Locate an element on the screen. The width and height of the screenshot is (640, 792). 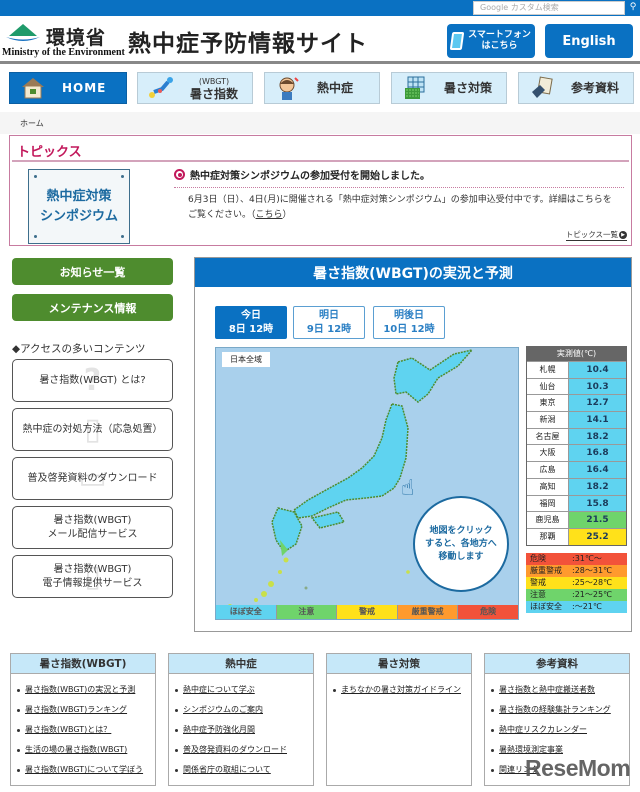
footer-link: 熱中症について学ぶ is located at coordinates (219, 690).